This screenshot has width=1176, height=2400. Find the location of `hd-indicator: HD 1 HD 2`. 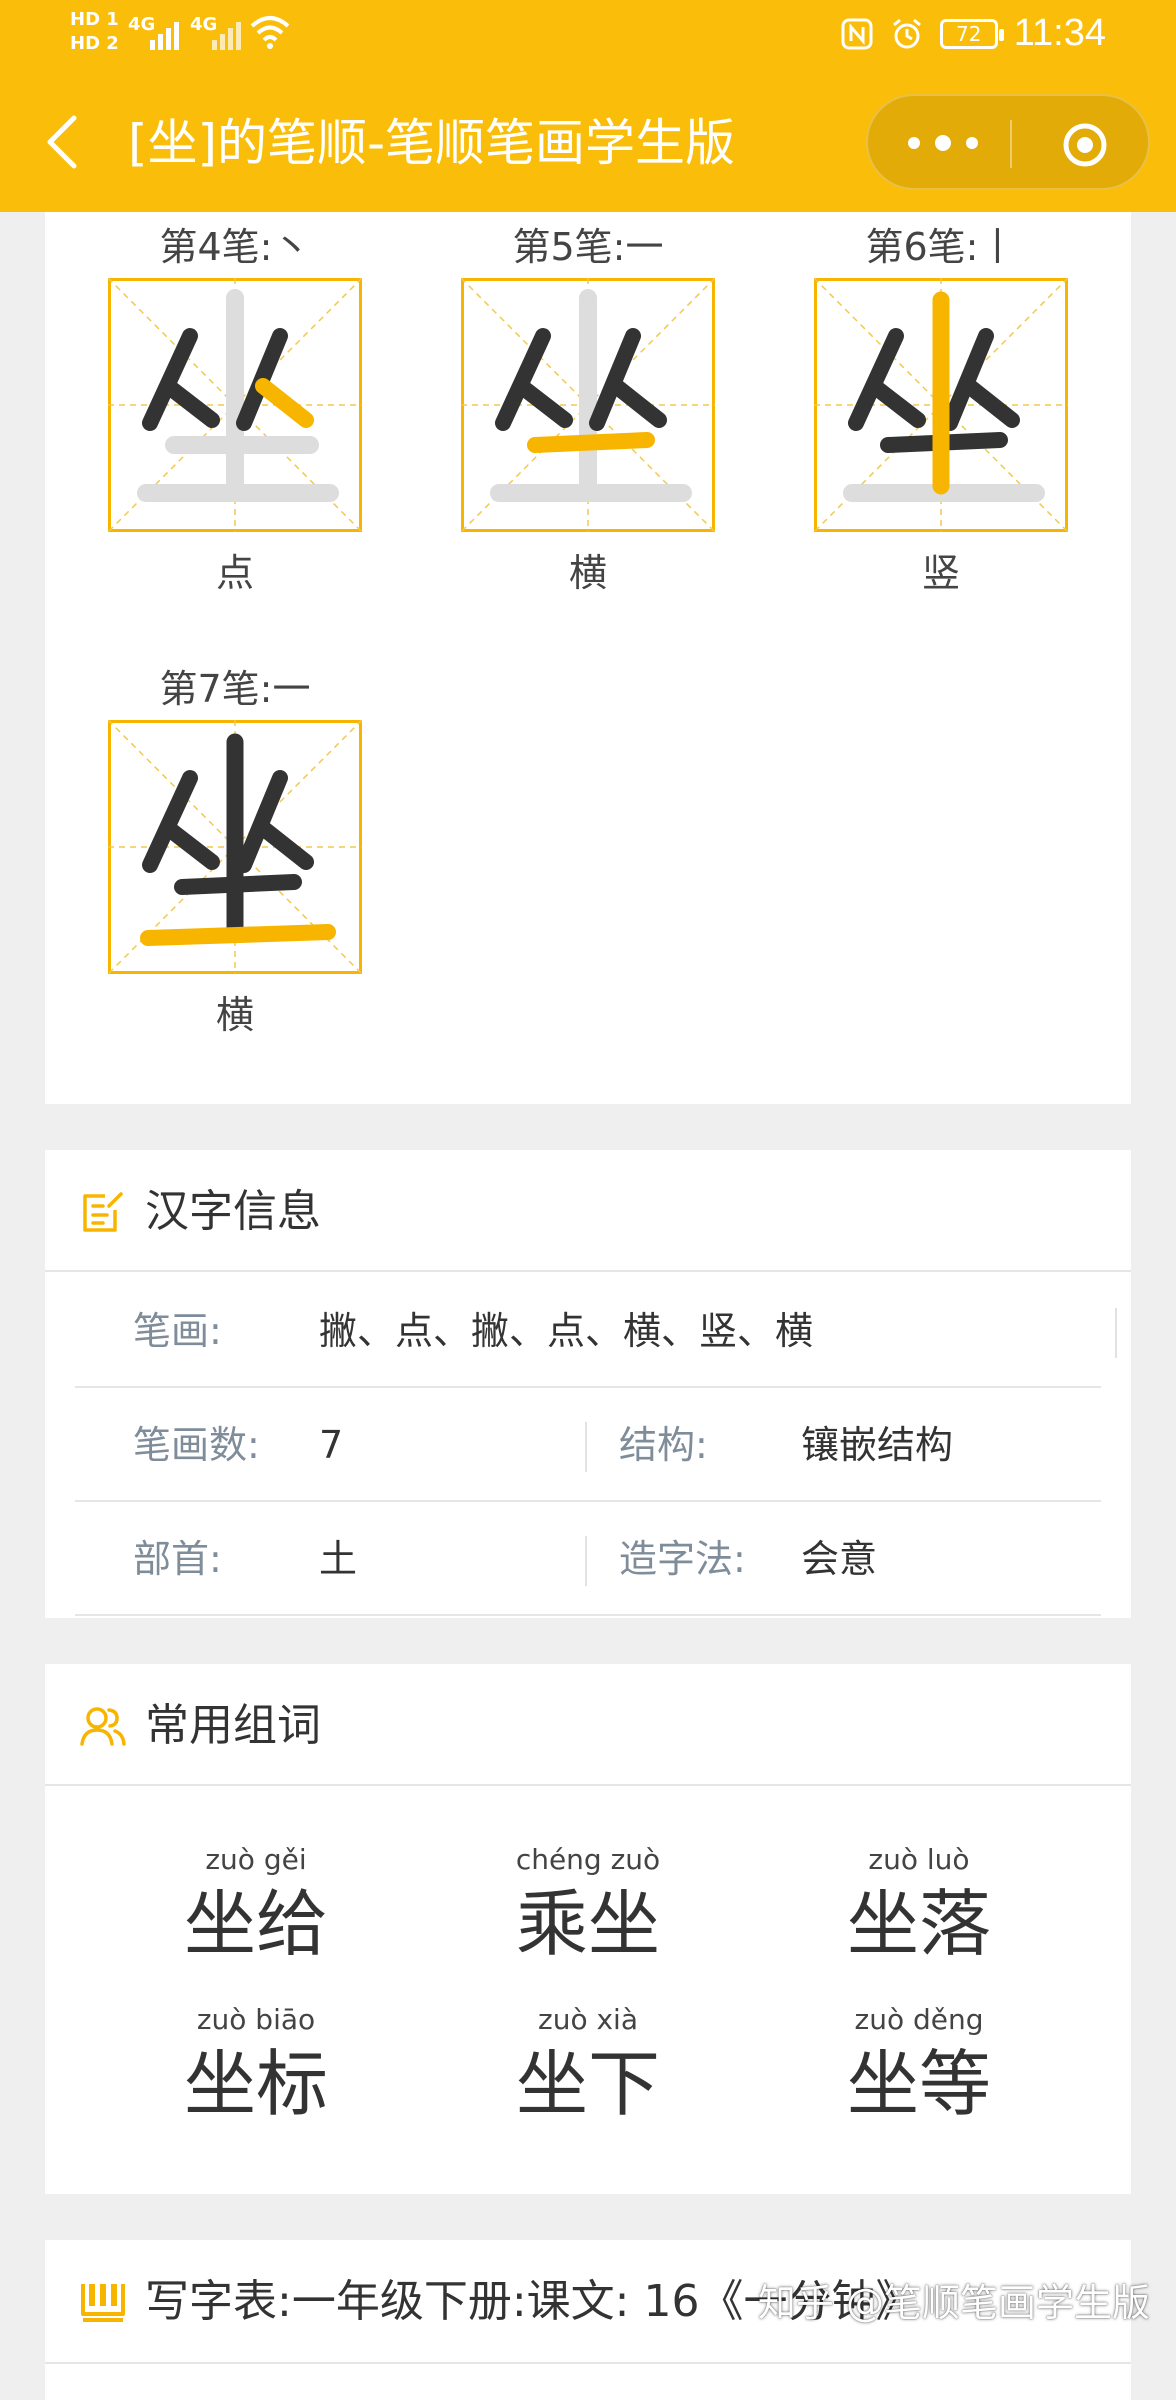

hd-indicator: HD 1 HD 2 is located at coordinates (94, 31).